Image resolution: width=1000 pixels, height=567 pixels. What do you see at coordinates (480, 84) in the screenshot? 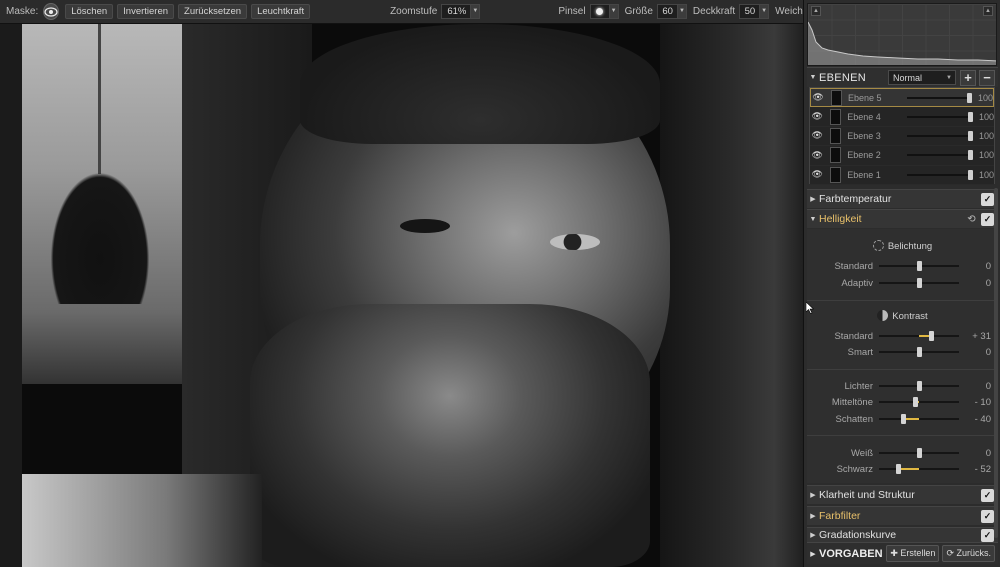
I see `photo-portrait-hair` at bounding box center [480, 84].